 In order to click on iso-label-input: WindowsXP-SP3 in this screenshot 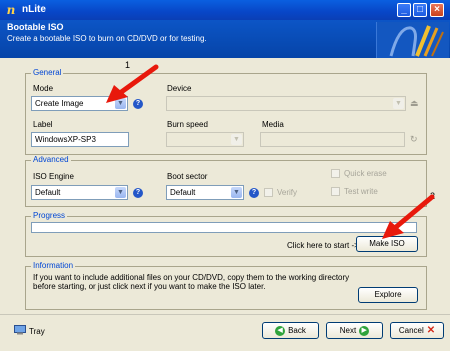, I will do `click(80, 139)`.